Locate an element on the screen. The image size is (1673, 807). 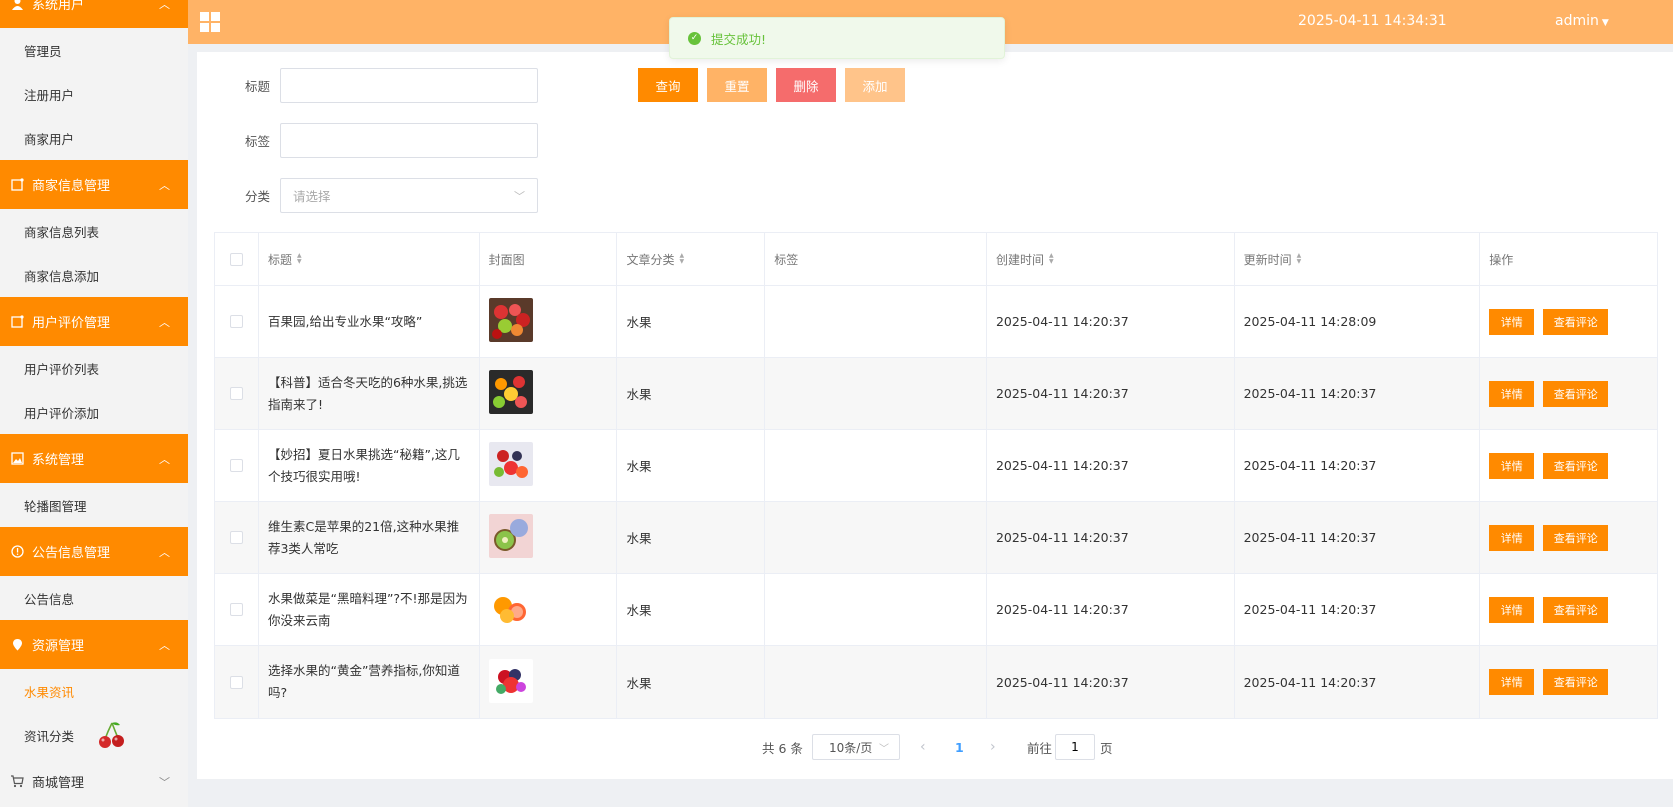
goto-page-input is located at coordinates (1075, 747).